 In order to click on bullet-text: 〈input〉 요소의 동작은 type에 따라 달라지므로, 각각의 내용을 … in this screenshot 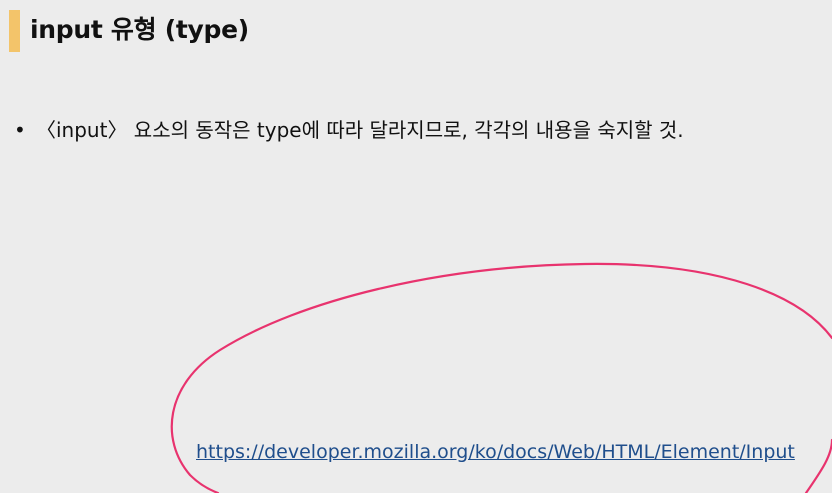, I will do `click(360, 130)`.